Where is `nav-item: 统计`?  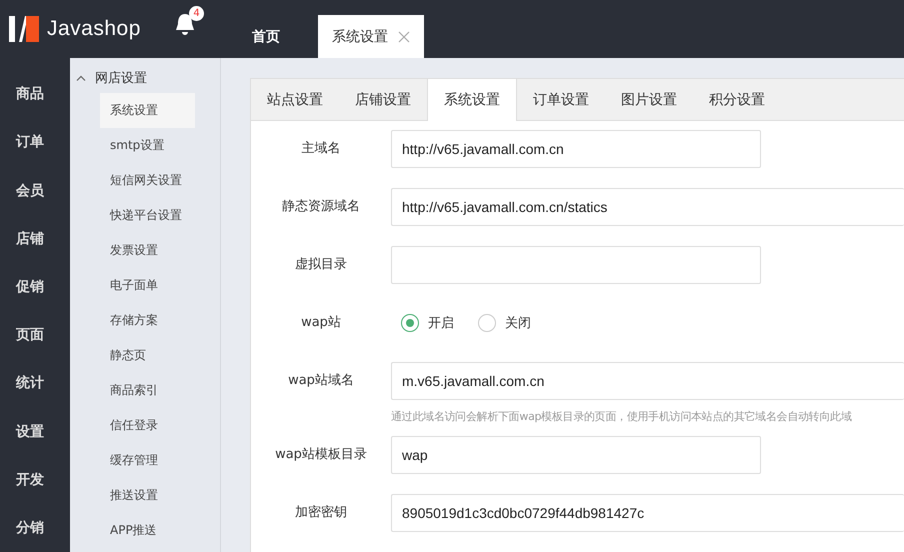
nav-item: 统计 is located at coordinates (35, 383).